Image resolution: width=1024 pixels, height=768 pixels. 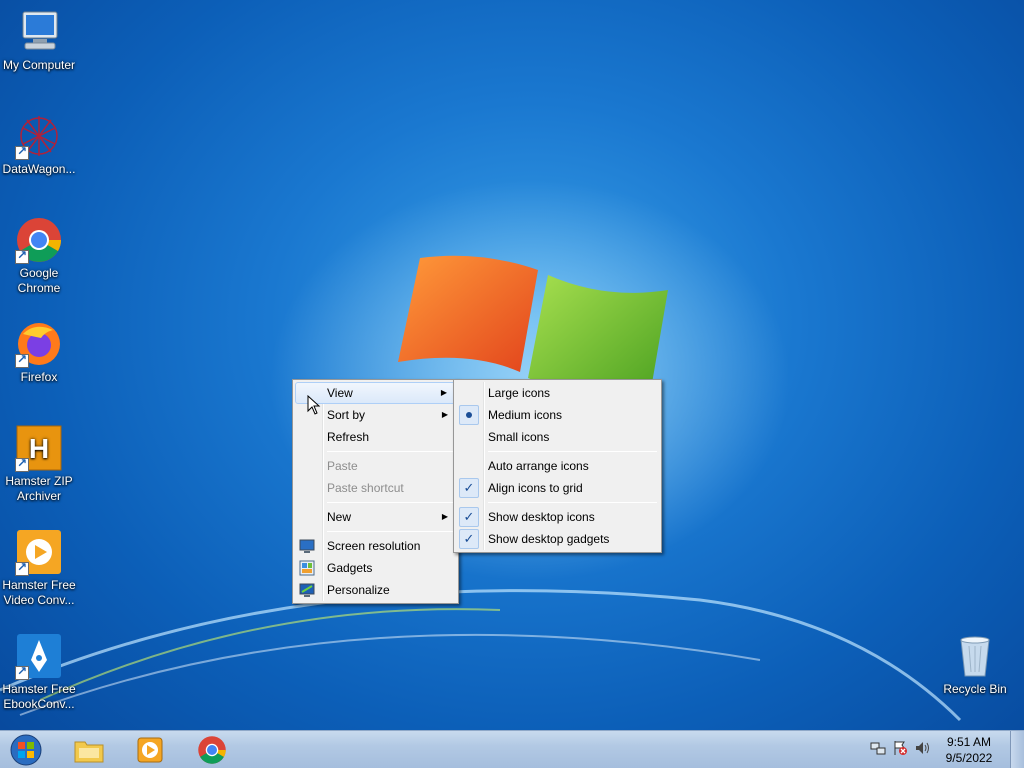 What do you see at coordinates (350, 568) in the screenshot?
I see `menu-item-label: Gadgets` at bounding box center [350, 568].